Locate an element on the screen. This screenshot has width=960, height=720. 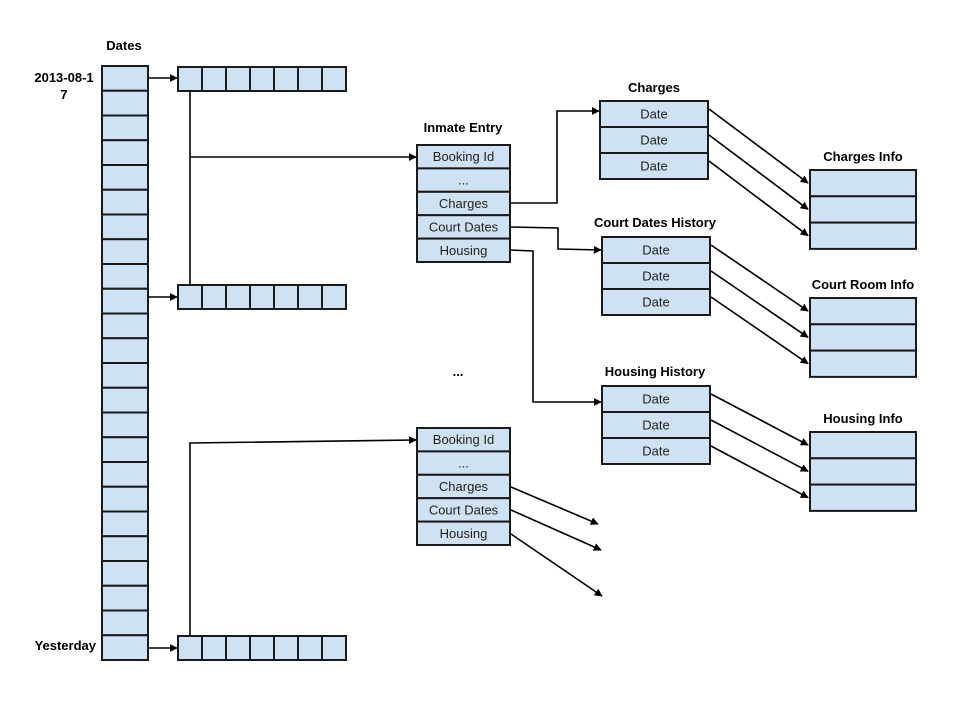
yesterday-row is located at coordinates (262, 648).